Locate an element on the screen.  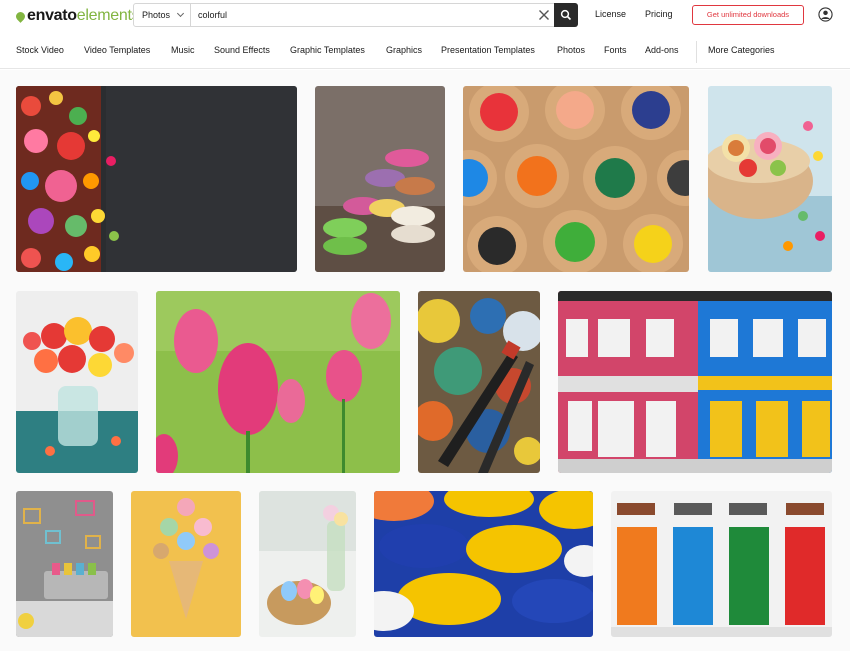
photo-tile-macarons is located at coordinates (380, 179).